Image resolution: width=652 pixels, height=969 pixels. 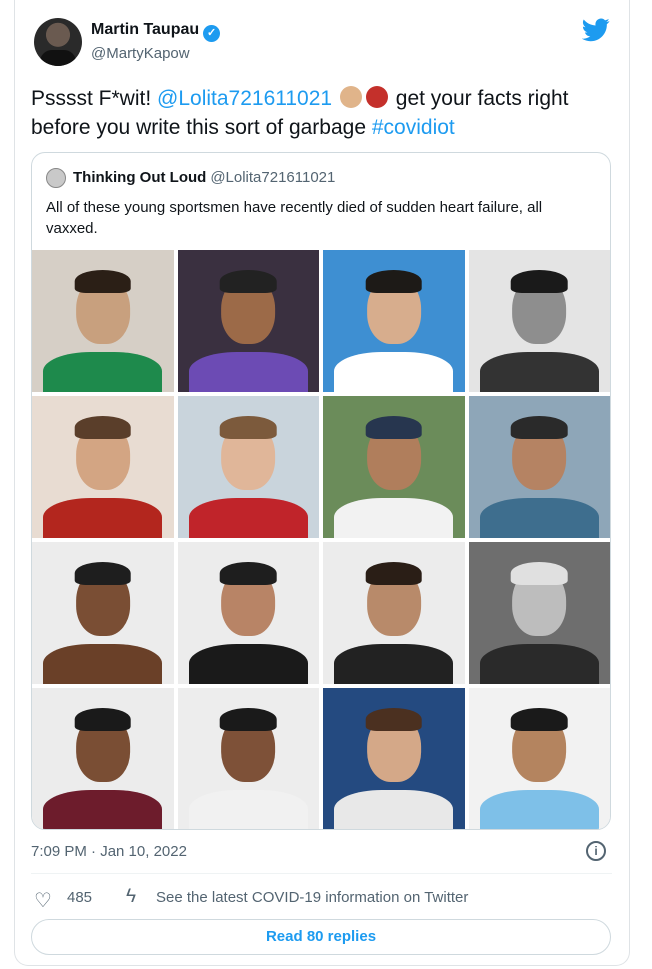 I want to click on quoted-author-name: Thinking Out Loud, so click(x=139, y=177).